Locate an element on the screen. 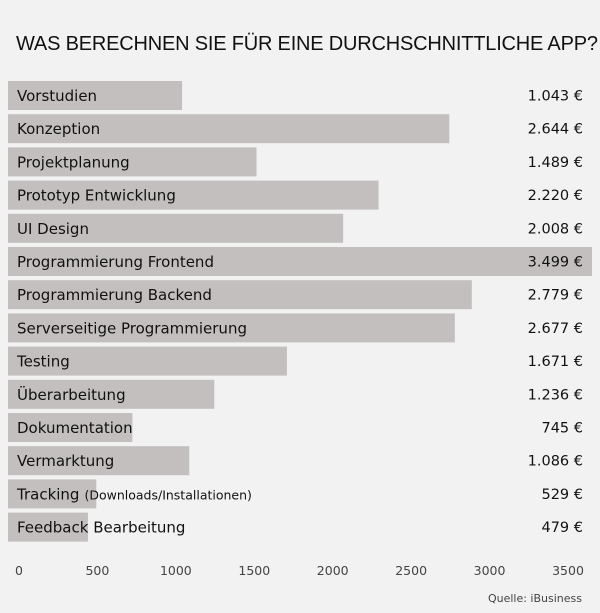 This screenshot has width=600, height=613. bar-value-label: 479 € is located at coordinates (562, 528).